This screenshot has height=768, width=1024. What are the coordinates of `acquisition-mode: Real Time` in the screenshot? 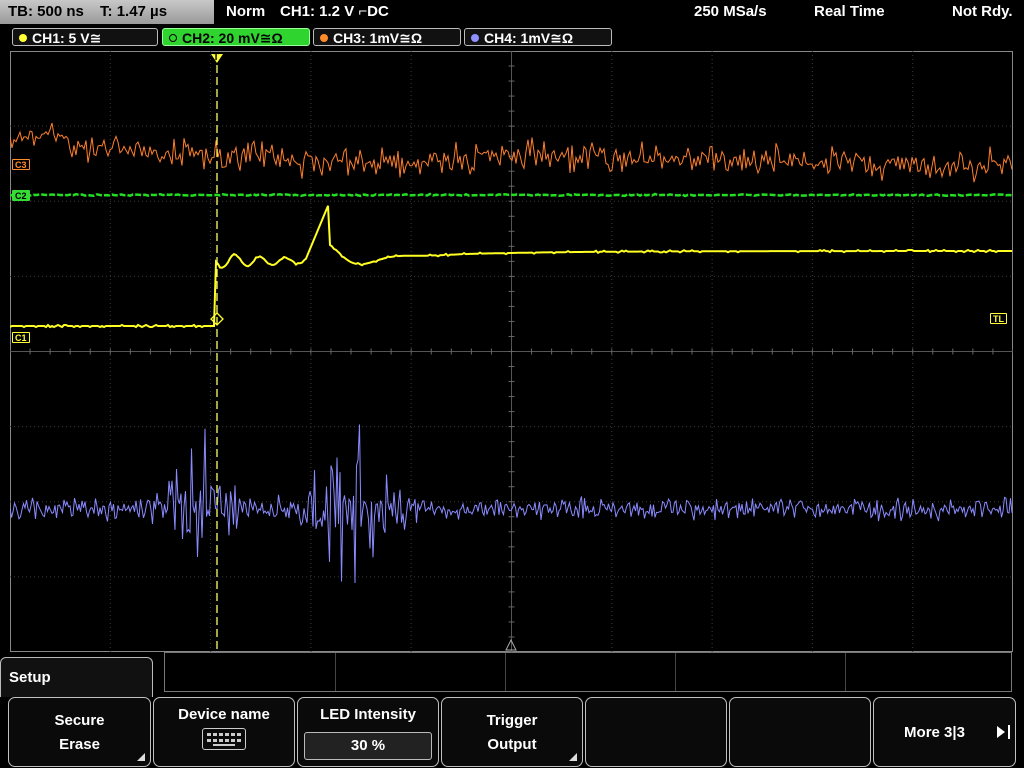 It's located at (849, 11).